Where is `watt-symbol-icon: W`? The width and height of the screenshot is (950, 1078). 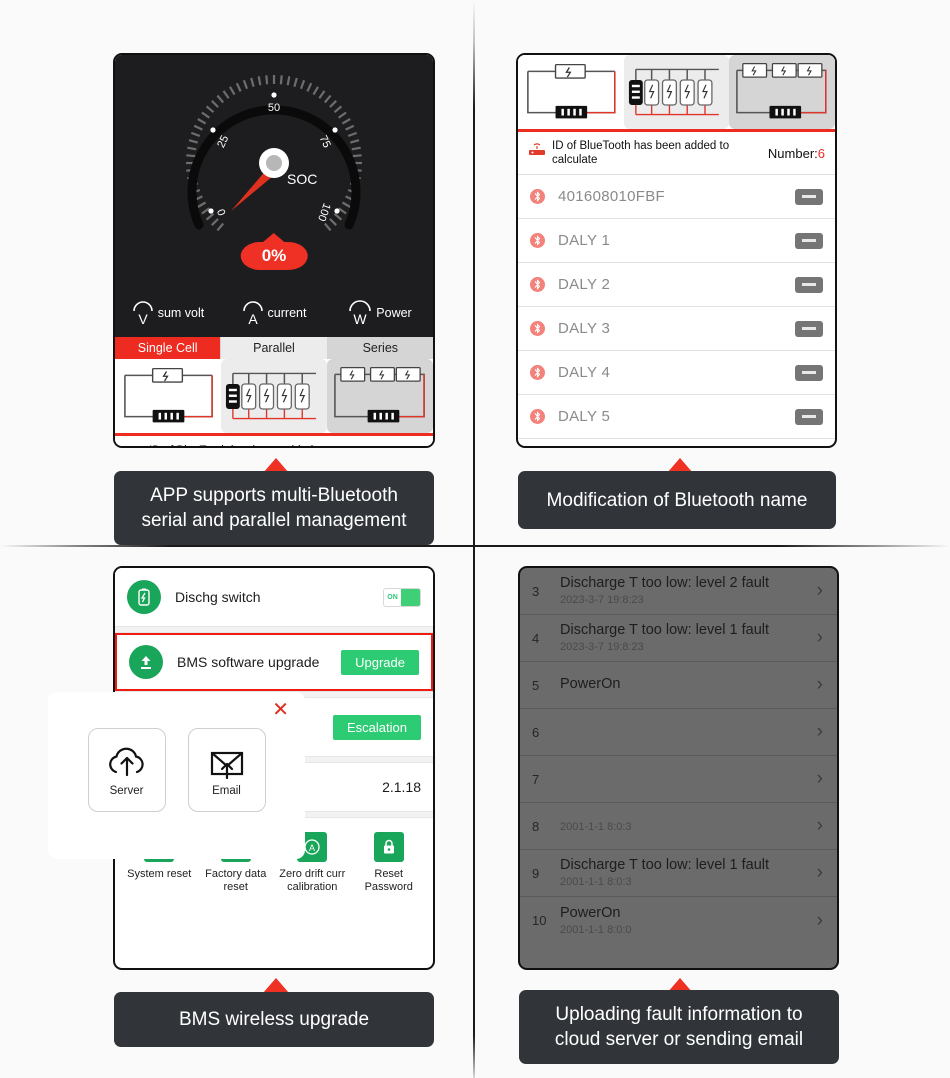 watt-symbol-icon: W is located at coordinates (360, 312).